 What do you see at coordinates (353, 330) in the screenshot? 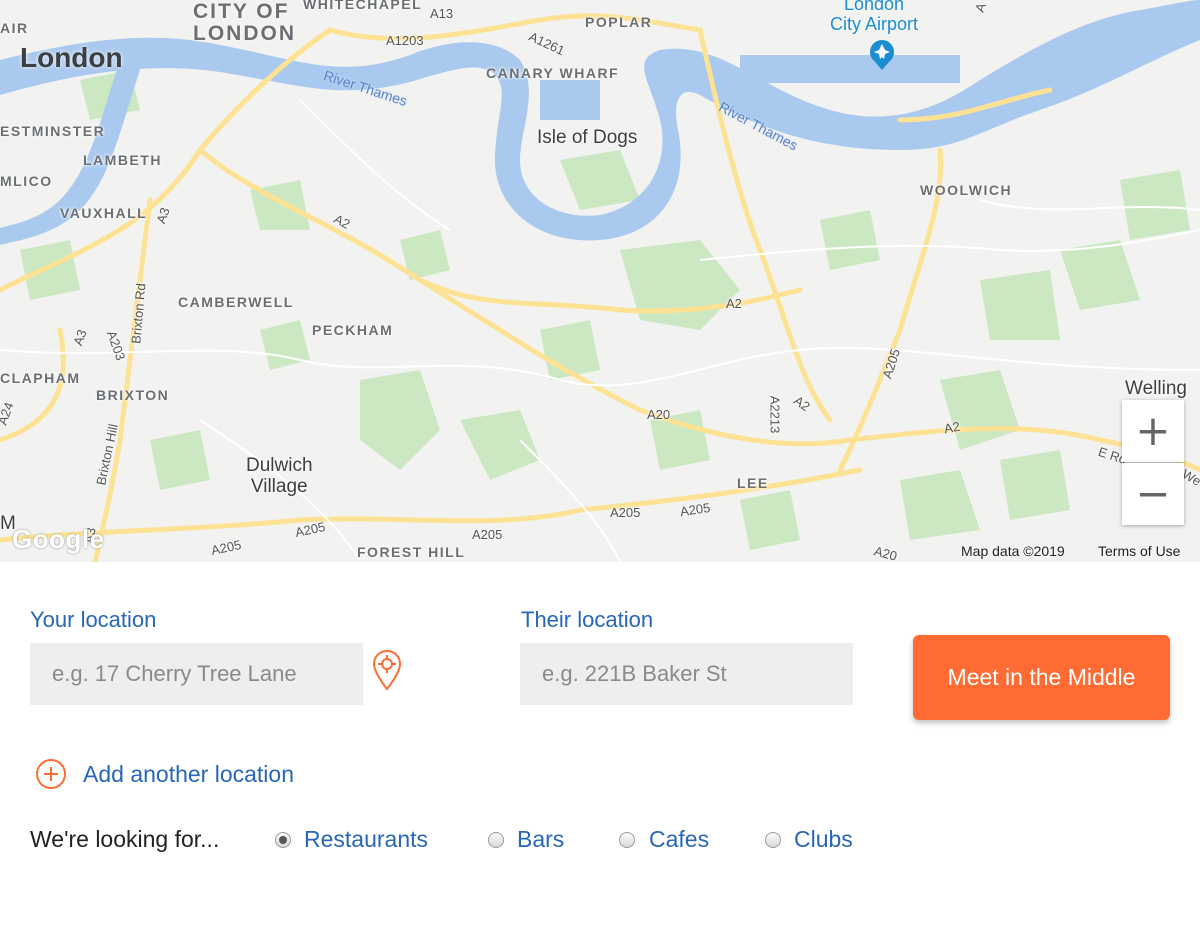
I see `map-label-peckham: PECKHAM` at bounding box center [353, 330].